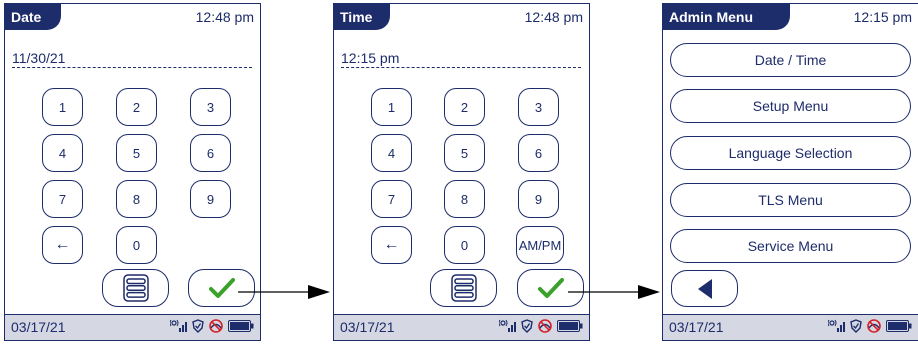  I want to click on clock: 12:15 pm, so click(882, 17).